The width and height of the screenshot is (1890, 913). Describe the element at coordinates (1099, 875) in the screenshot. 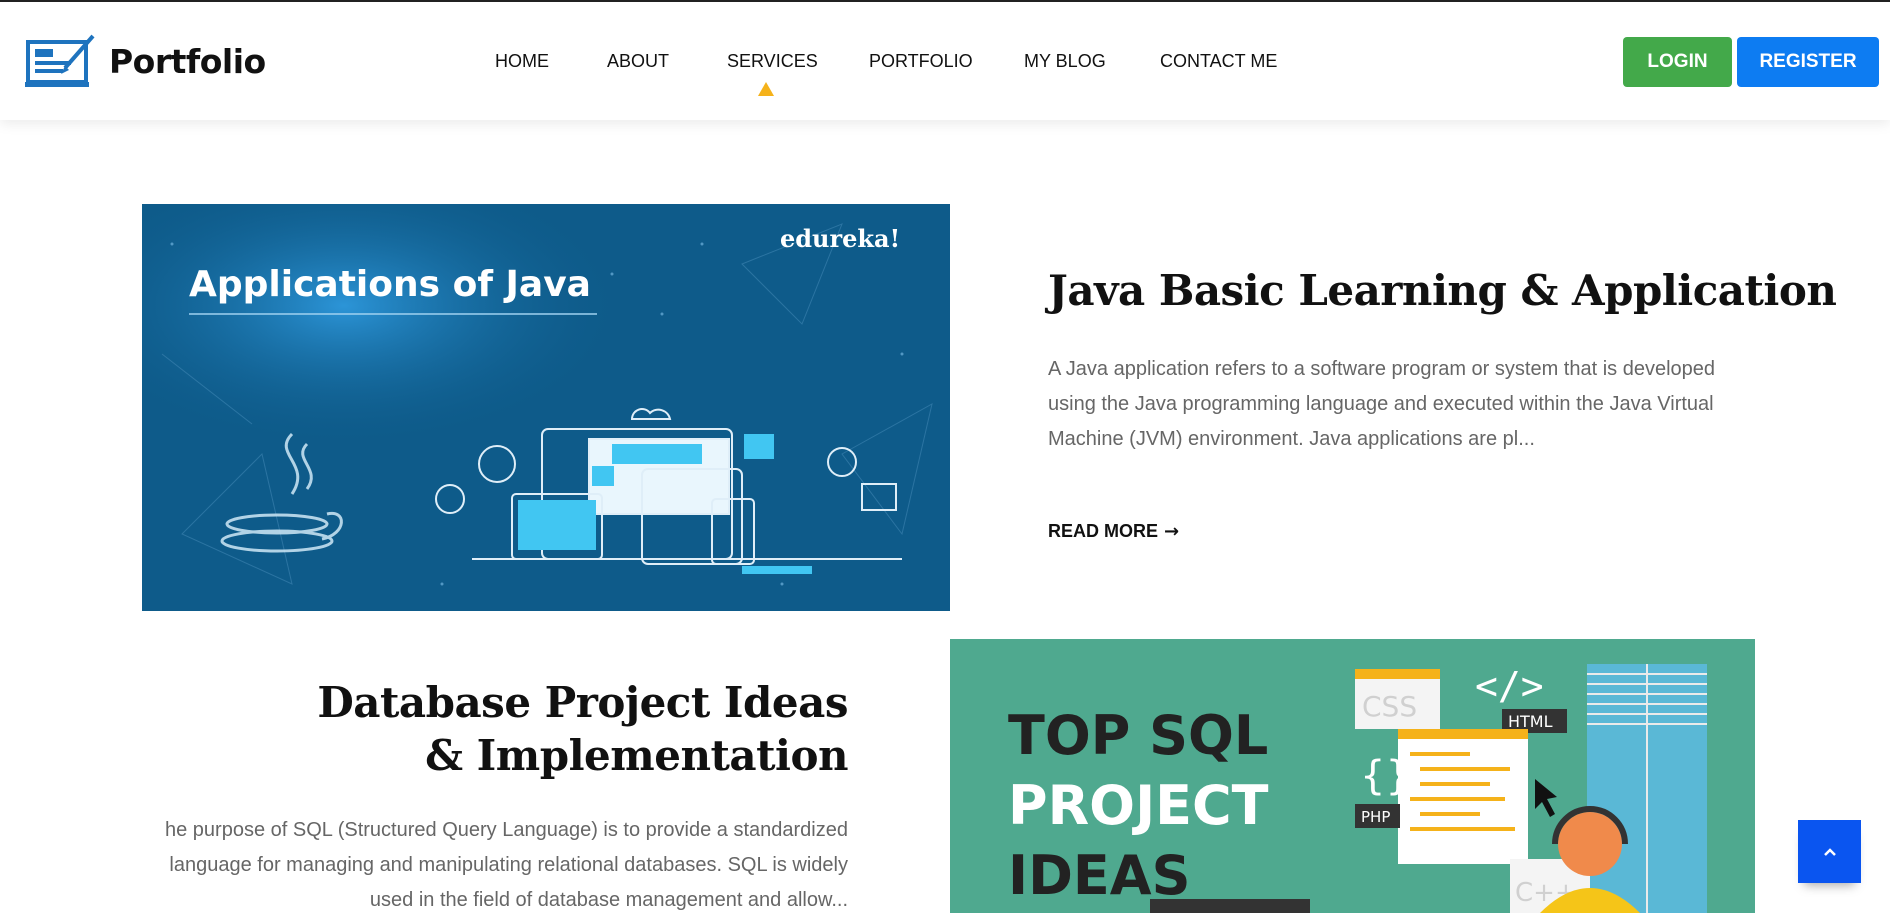

I see `sql-image-line3: IDEAS` at that location.